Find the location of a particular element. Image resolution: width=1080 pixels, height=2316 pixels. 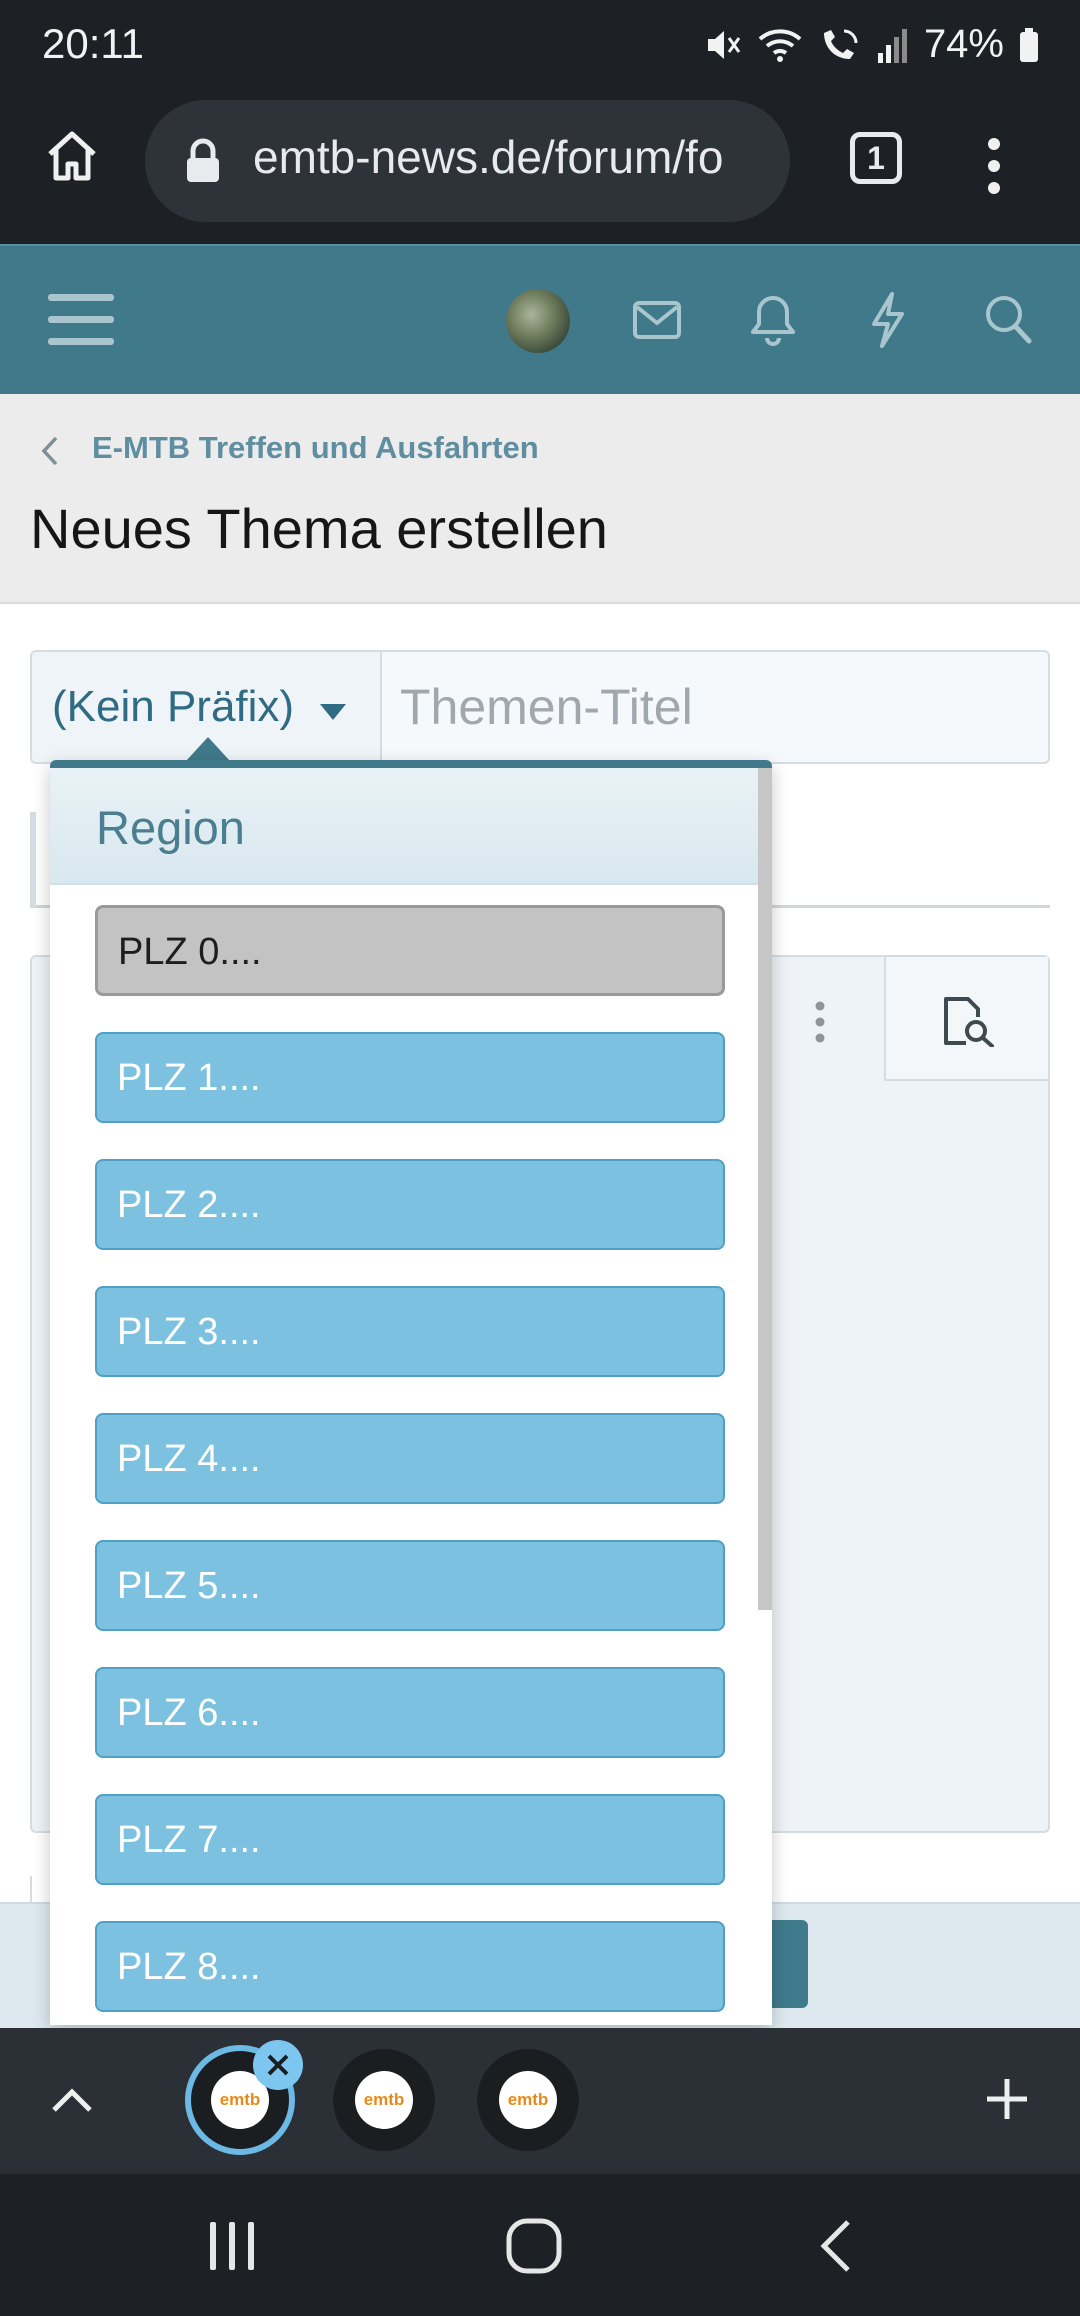

system-nav-bar is located at coordinates (540, 2244).